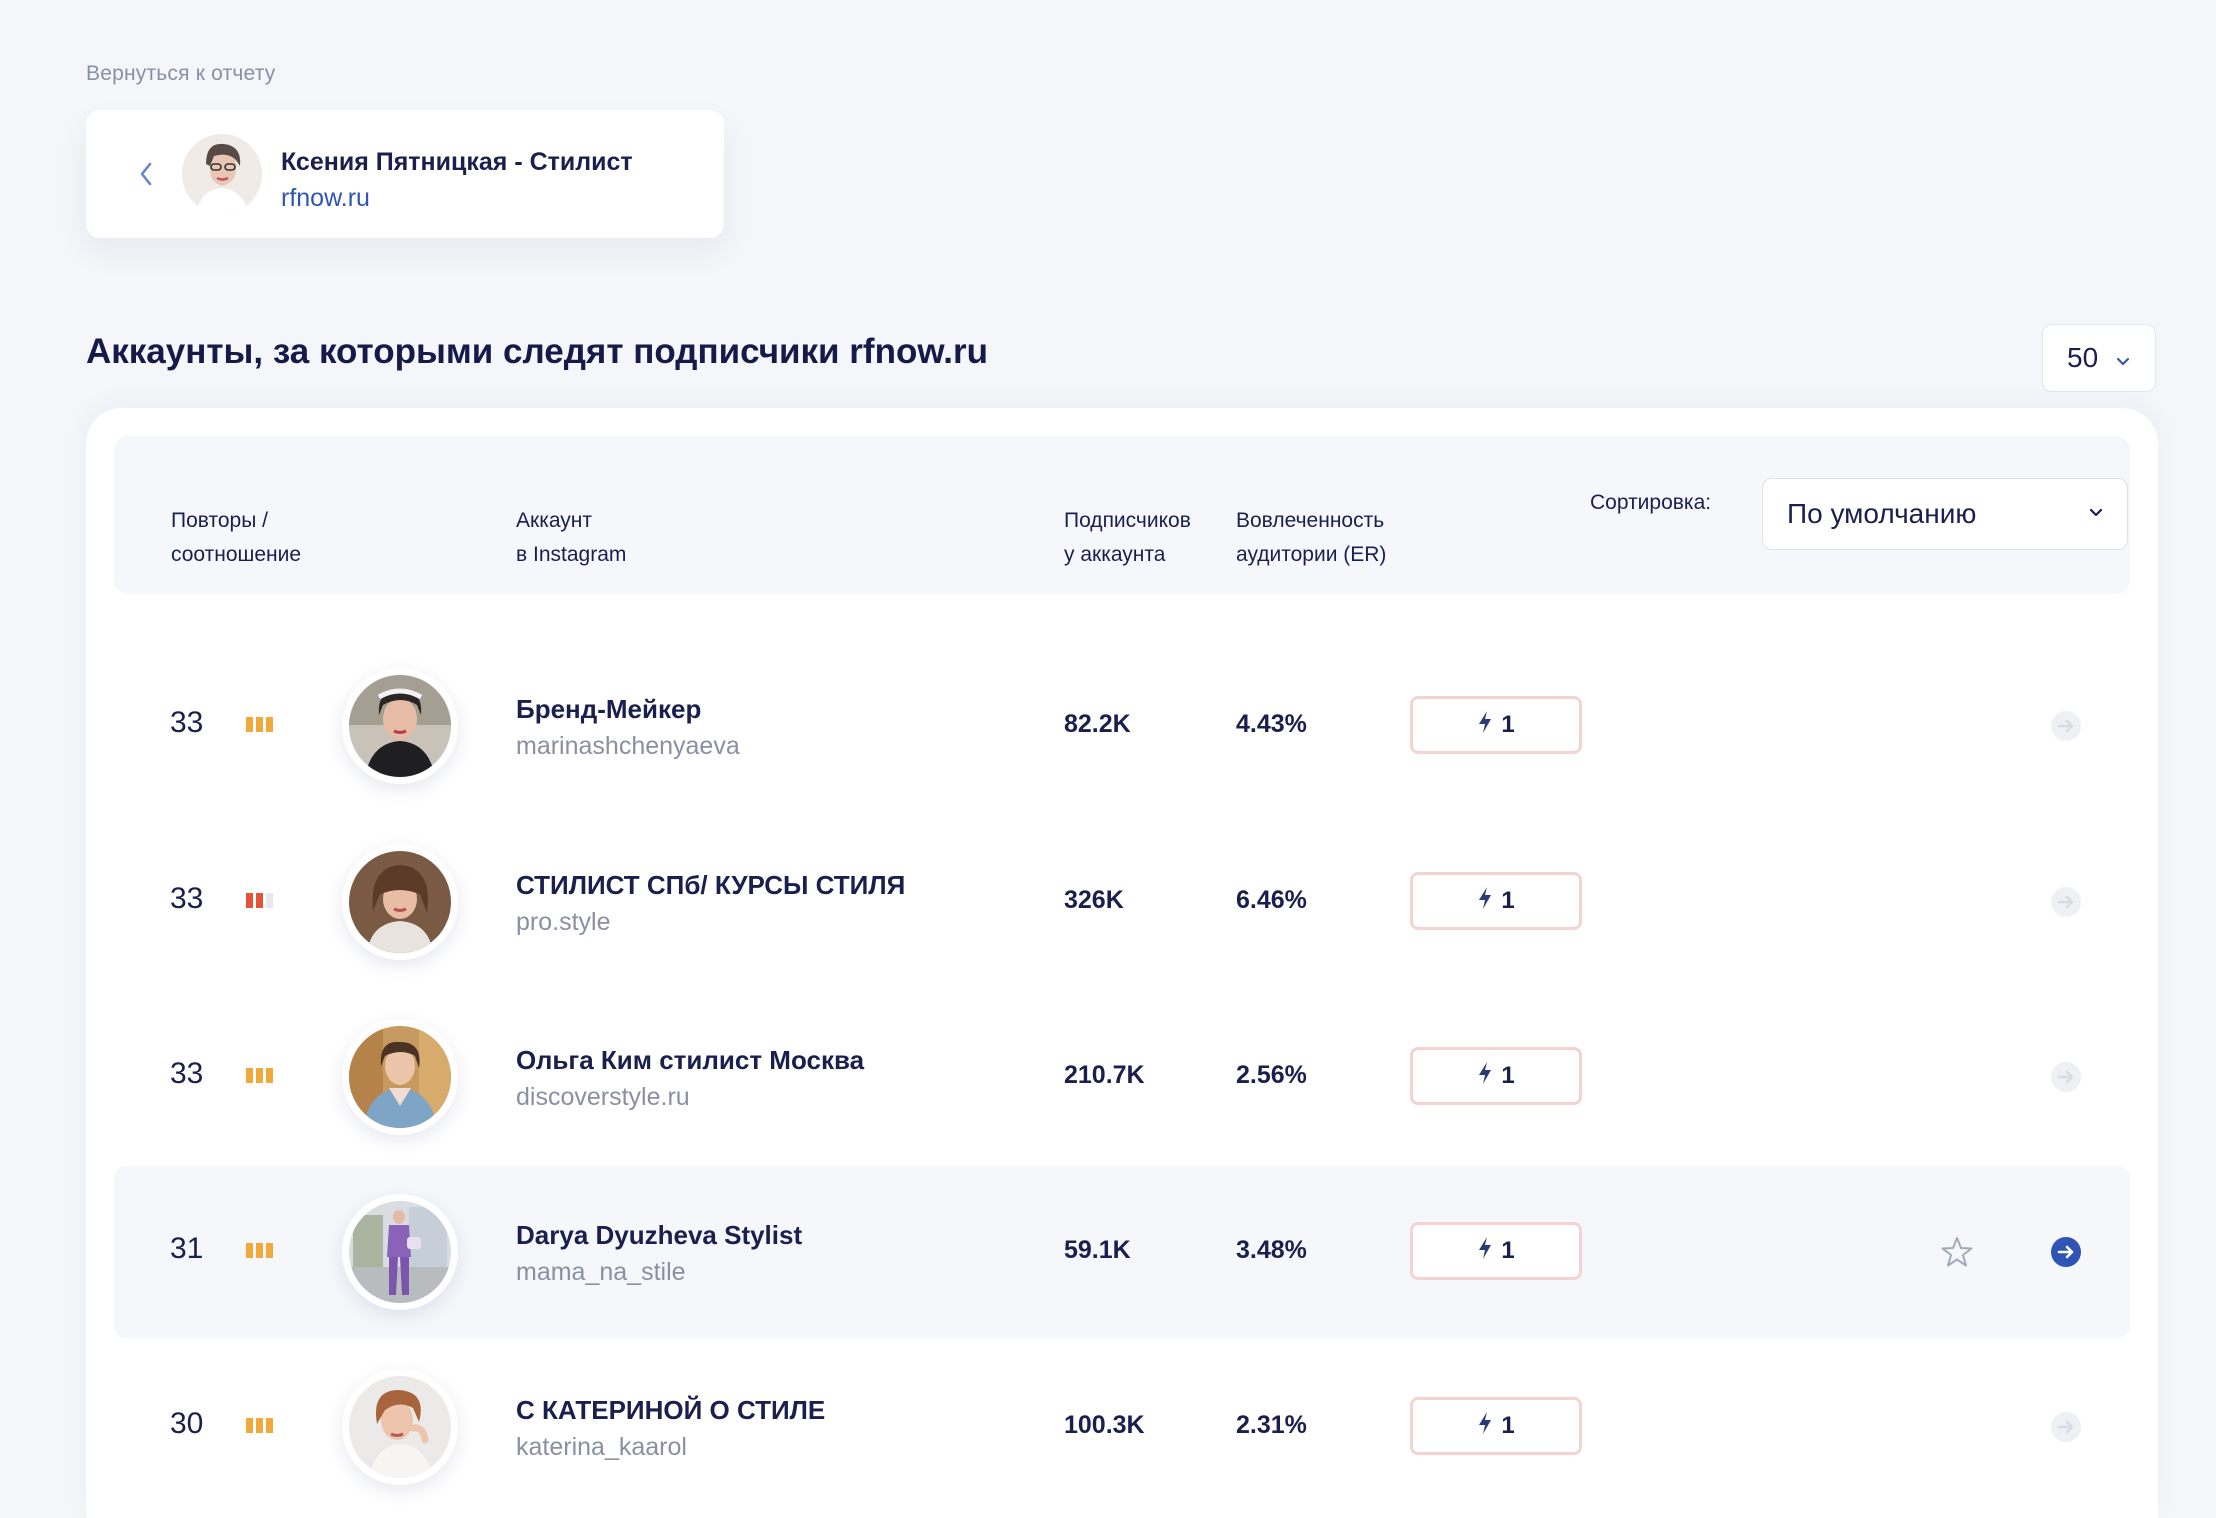  What do you see at coordinates (457, 162) in the screenshot?
I see `profile-name: Ксения Пятницкая - Стилист` at bounding box center [457, 162].